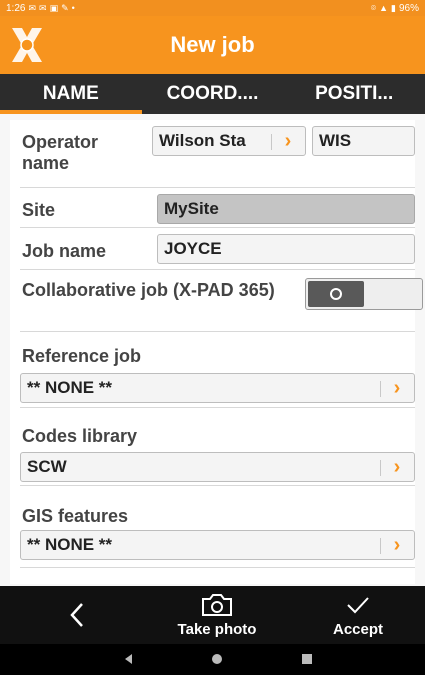  Describe the element at coordinates (217, 604) in the screenshot. I see `camera-icon` at that location.